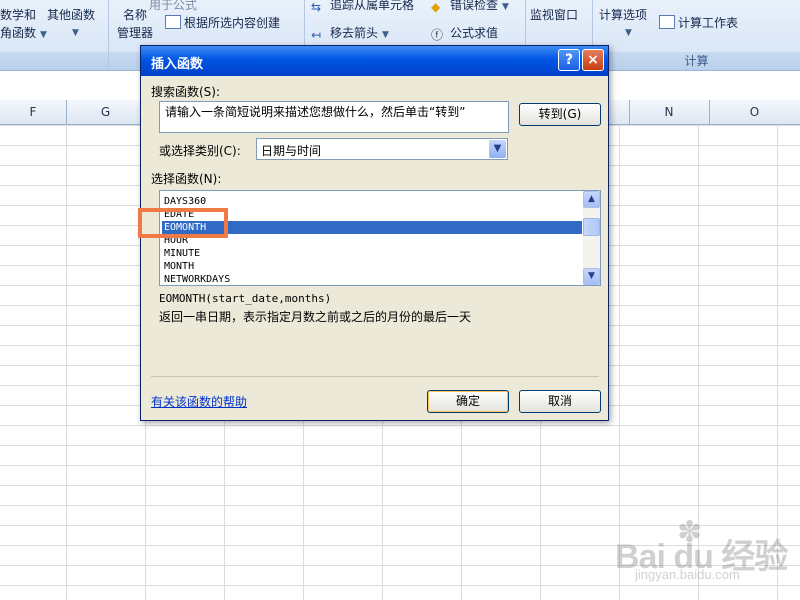 This screenshot has width=800, height=600. Describe the element at coordinates (362, 7) in the screenshot. I see `trace-dependents-button: ⇆ 追踪从属单元格` at that location.